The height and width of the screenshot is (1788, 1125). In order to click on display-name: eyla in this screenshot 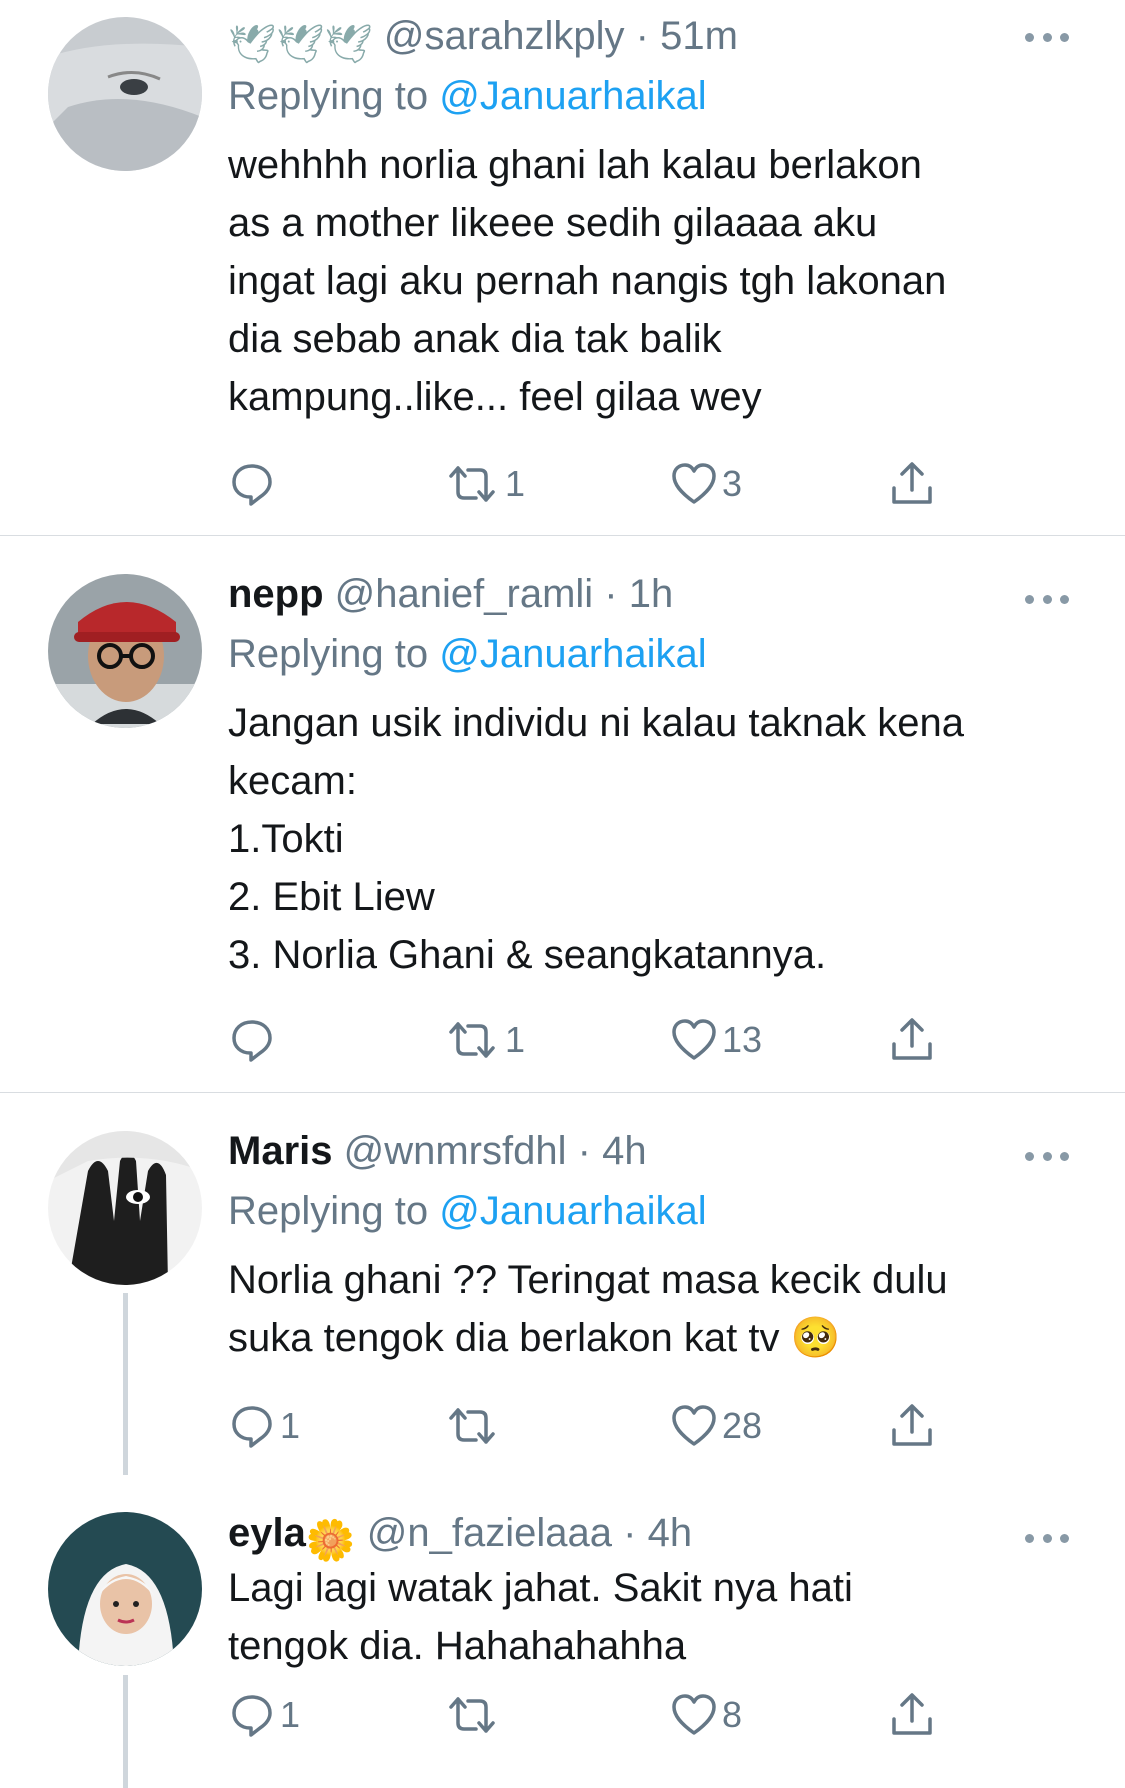, I will do `click(267, 1533)`.